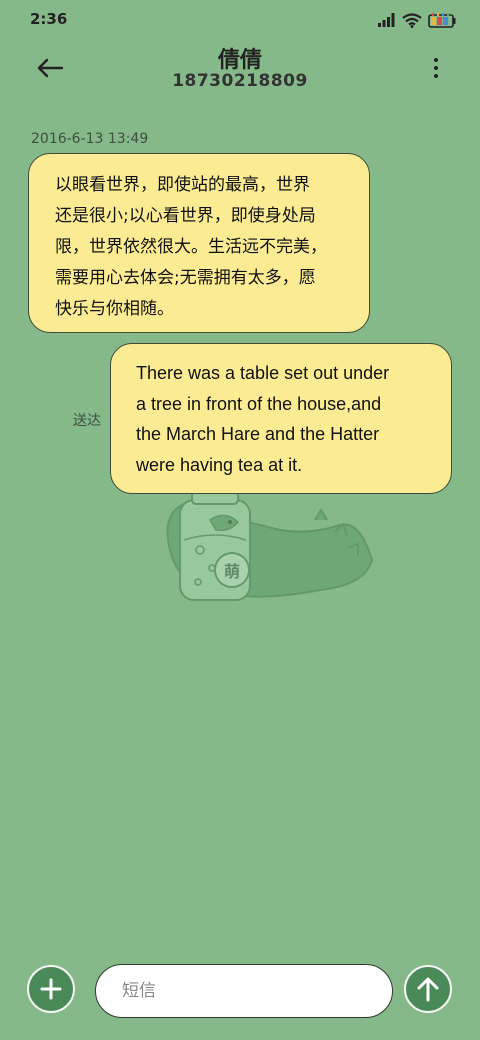 The image size is (480, 1040). Describe the element at coordinates (244, 991) in the screenshot. I see `message-input` at that location.